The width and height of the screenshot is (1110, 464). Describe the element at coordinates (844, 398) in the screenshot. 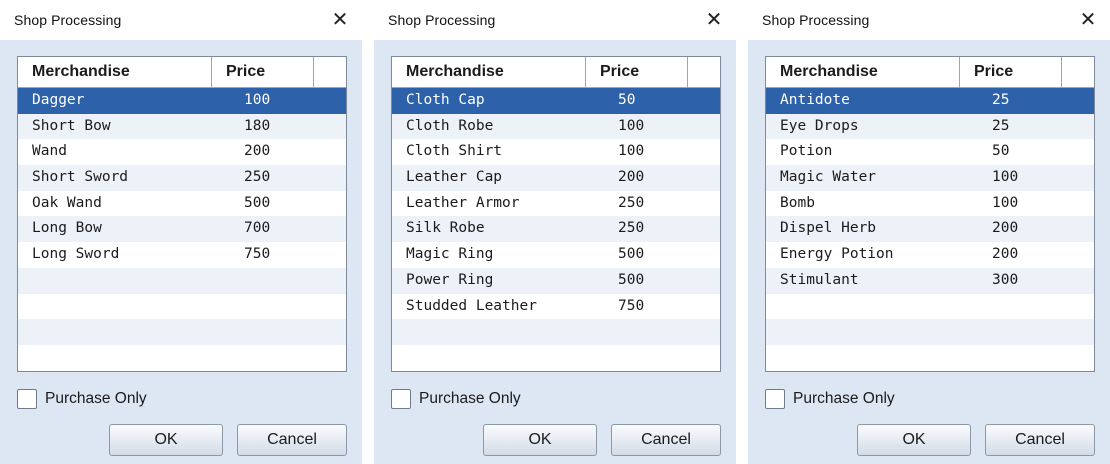

I see `purchase-only-label: Purchase Only` at that location.